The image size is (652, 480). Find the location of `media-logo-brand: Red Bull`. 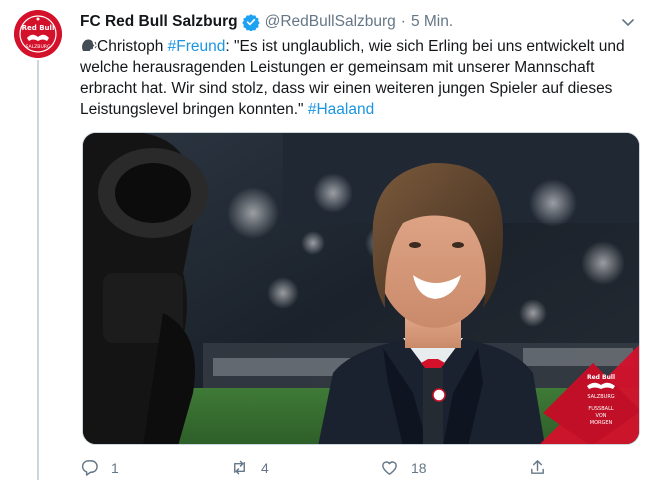

media-logo-brand: Red Bull is located at coordinates (601, 377).